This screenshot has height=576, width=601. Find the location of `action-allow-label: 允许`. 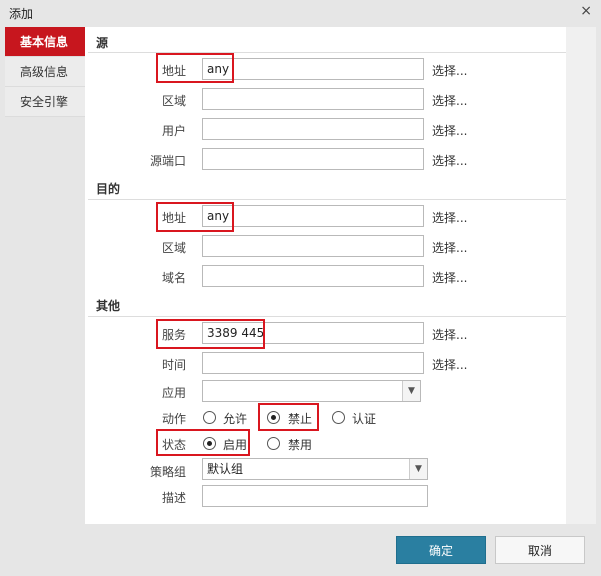

action-allow-label: 允许 is located at coordinates (235, 419).